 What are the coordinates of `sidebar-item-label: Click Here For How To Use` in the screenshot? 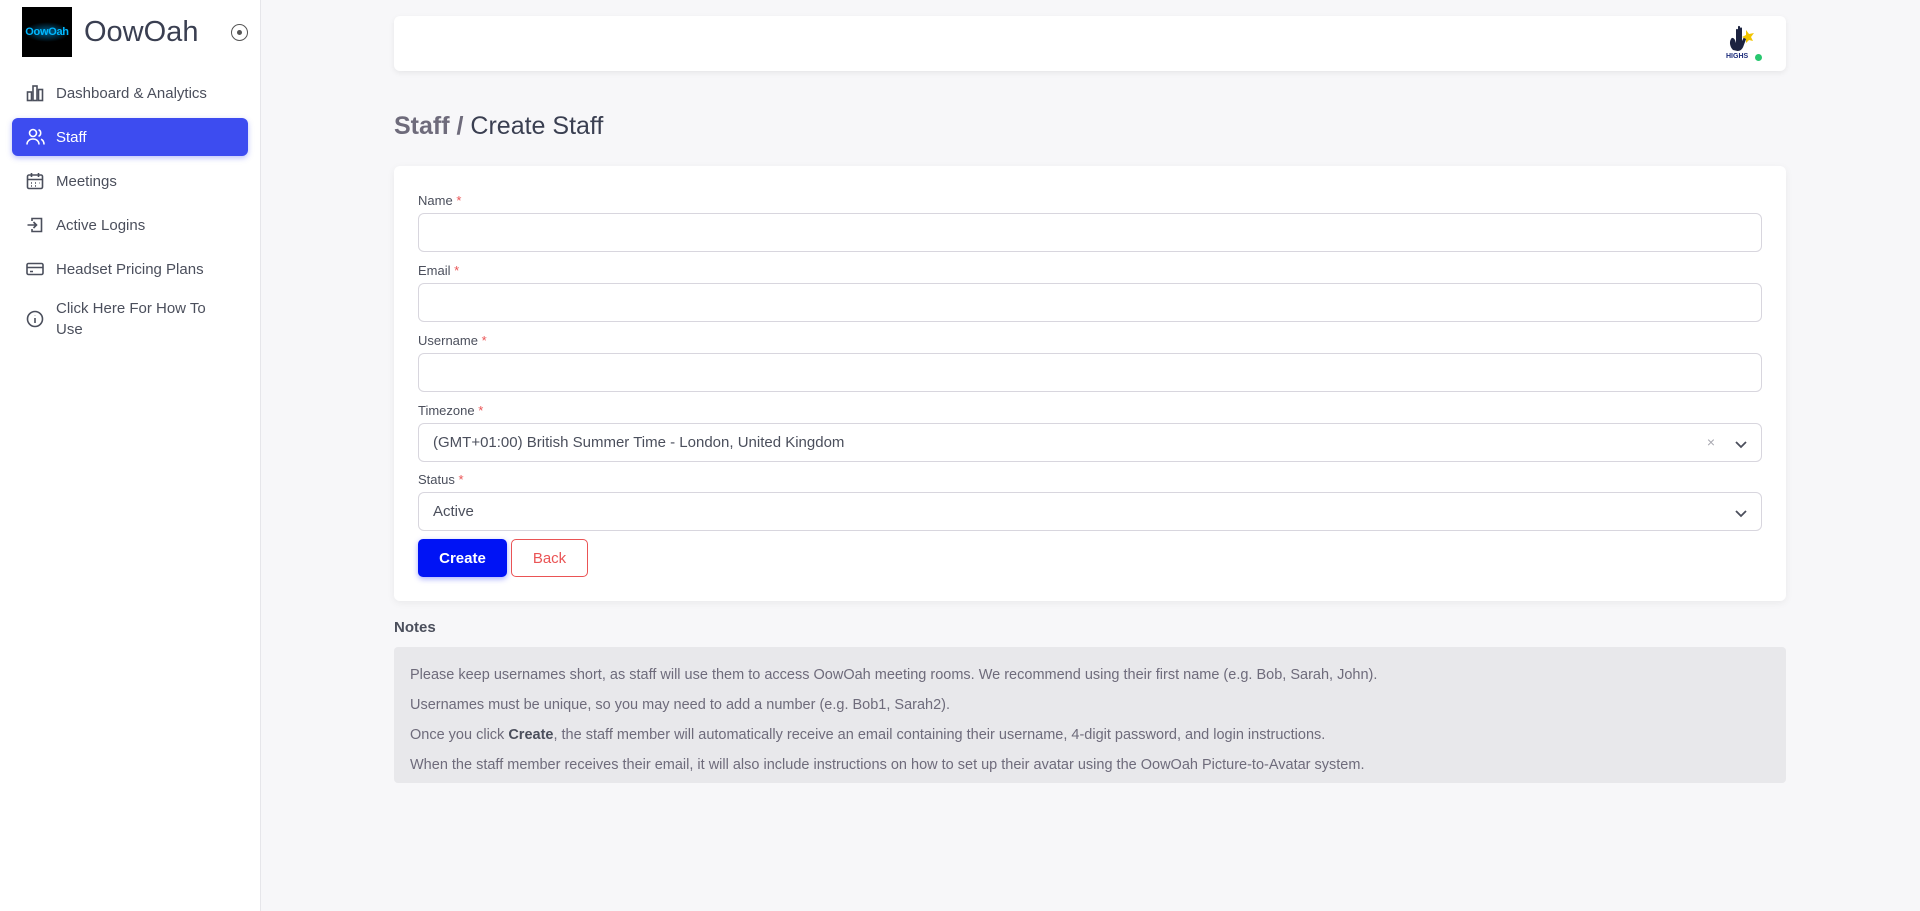 It's located at (131, 319).